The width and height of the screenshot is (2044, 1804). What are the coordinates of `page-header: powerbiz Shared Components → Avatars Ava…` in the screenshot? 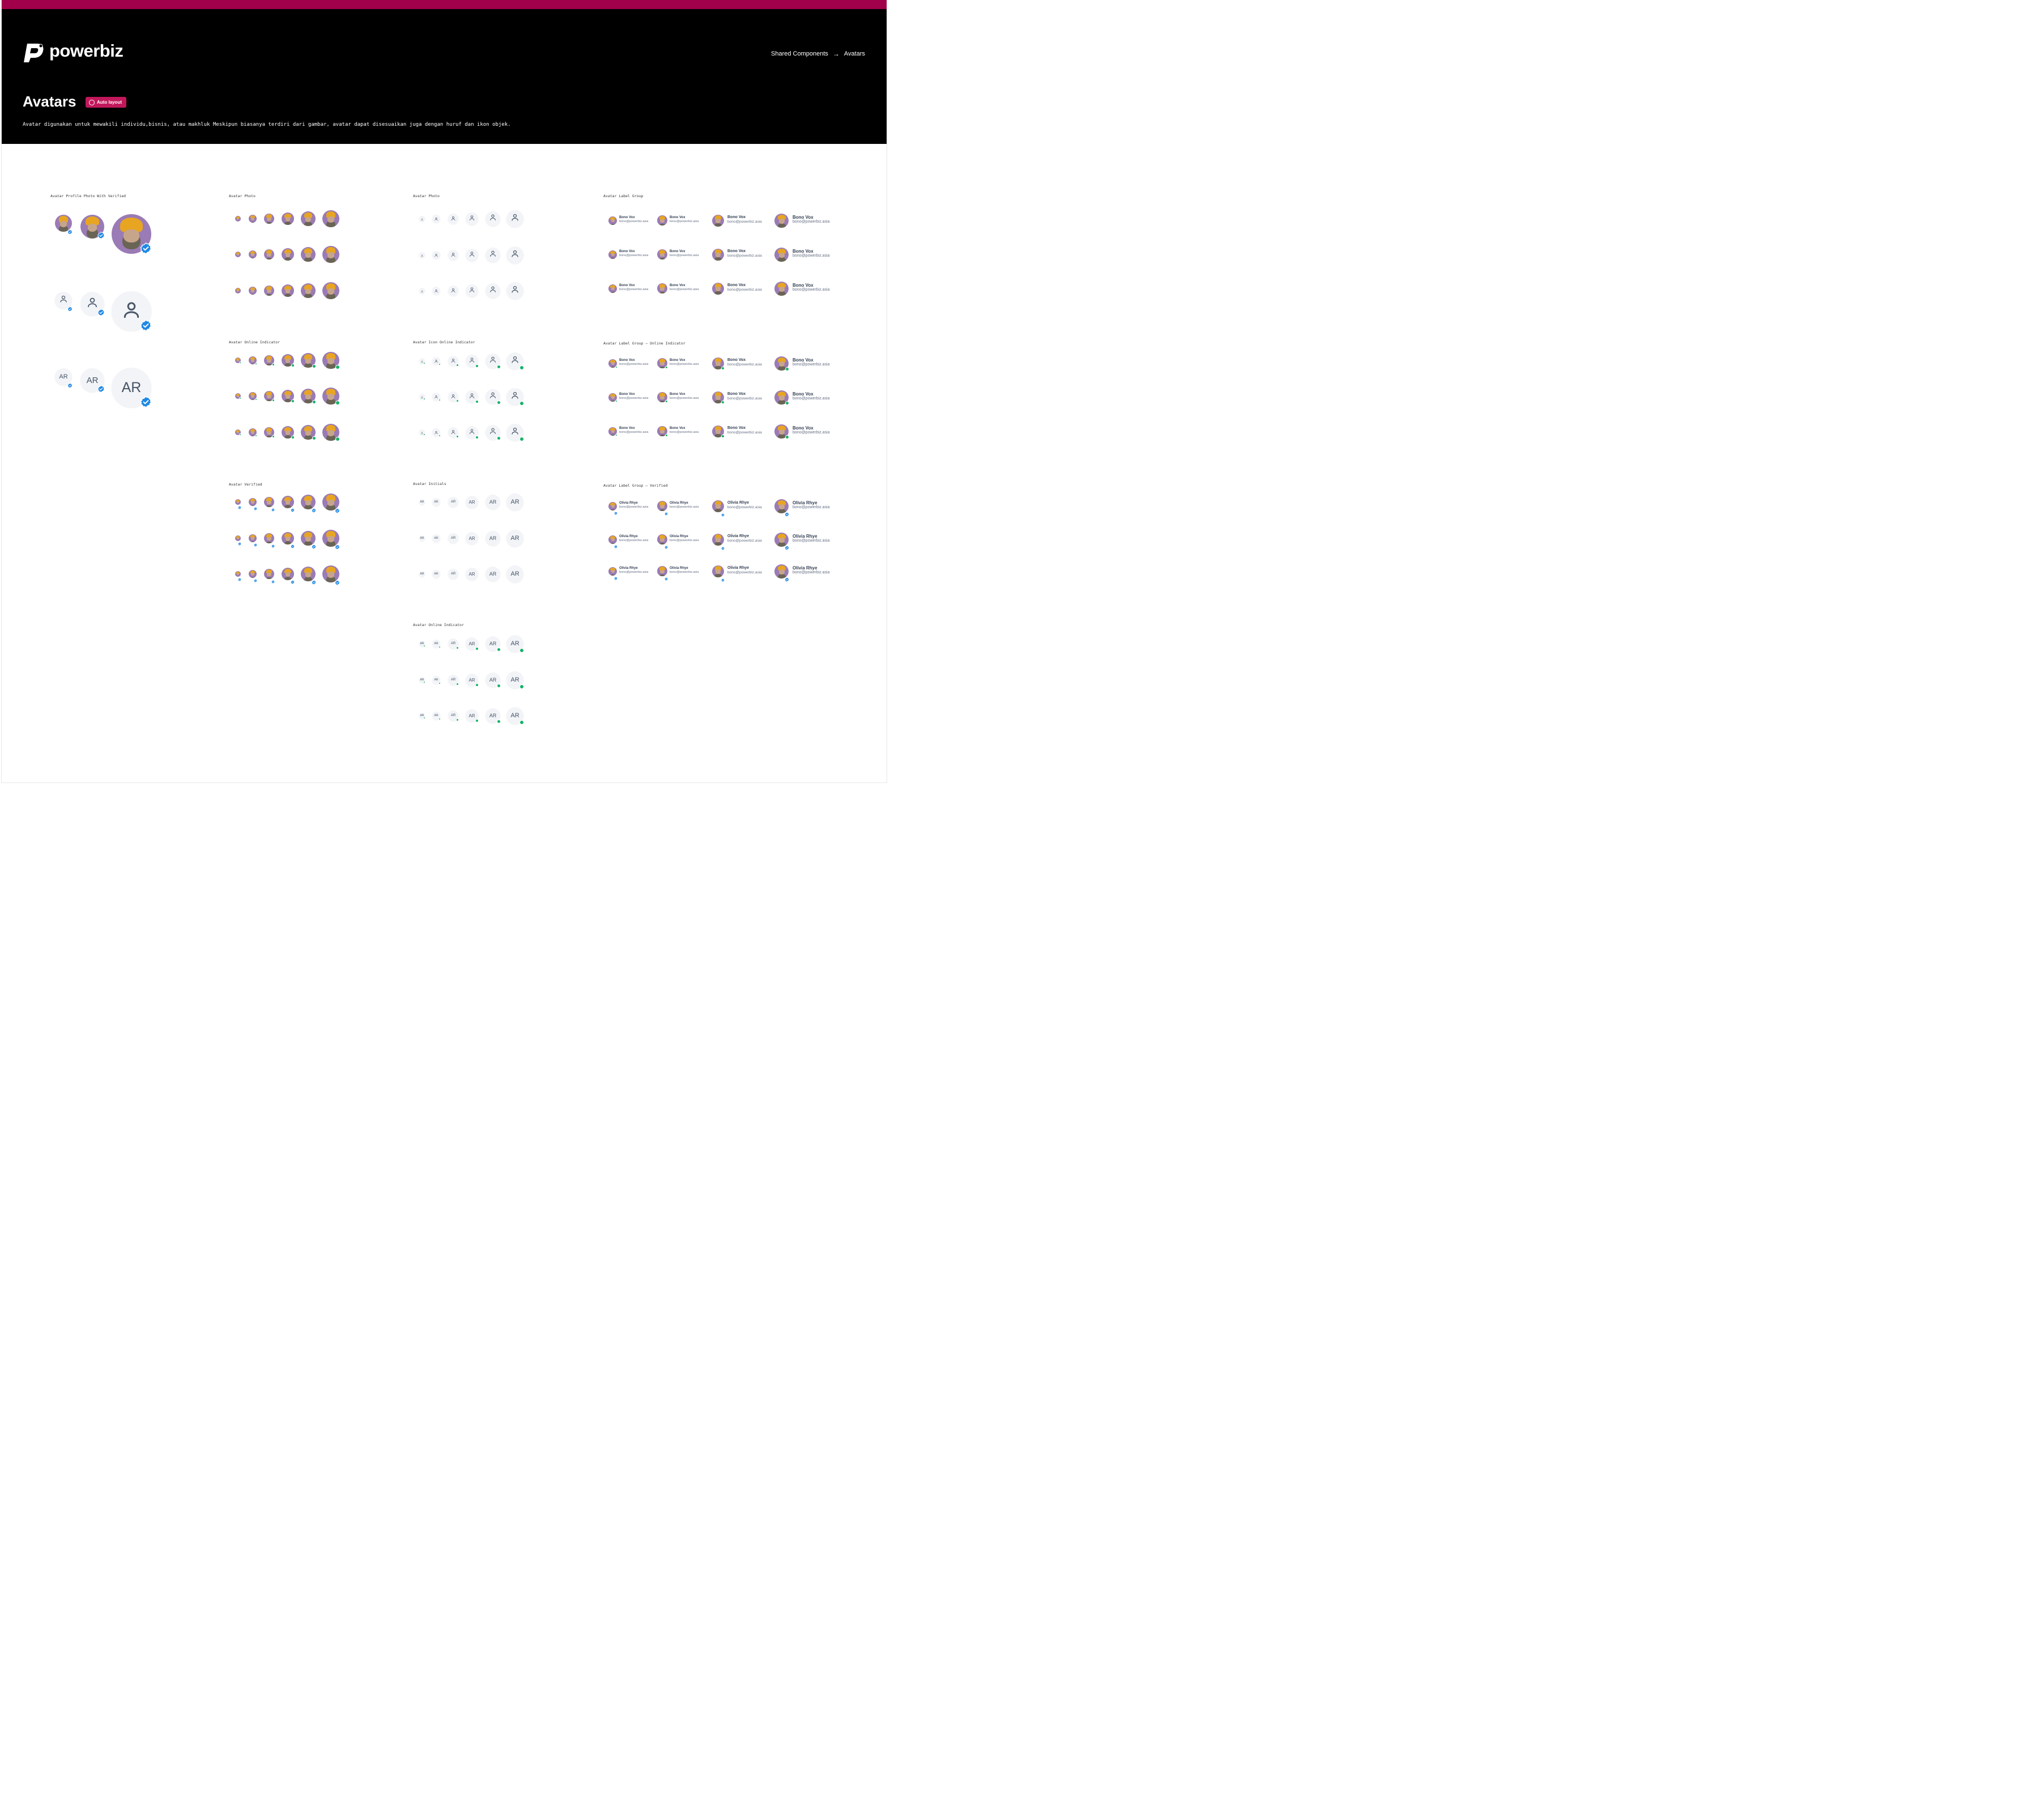 It's located at (444, 76).